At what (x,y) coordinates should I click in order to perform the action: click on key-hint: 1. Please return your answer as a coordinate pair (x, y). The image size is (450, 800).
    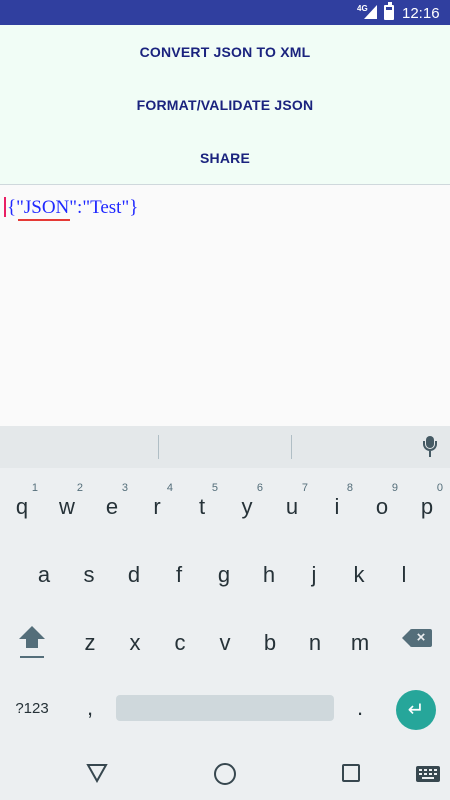
    Looking at the image, I should click on (34, 488).